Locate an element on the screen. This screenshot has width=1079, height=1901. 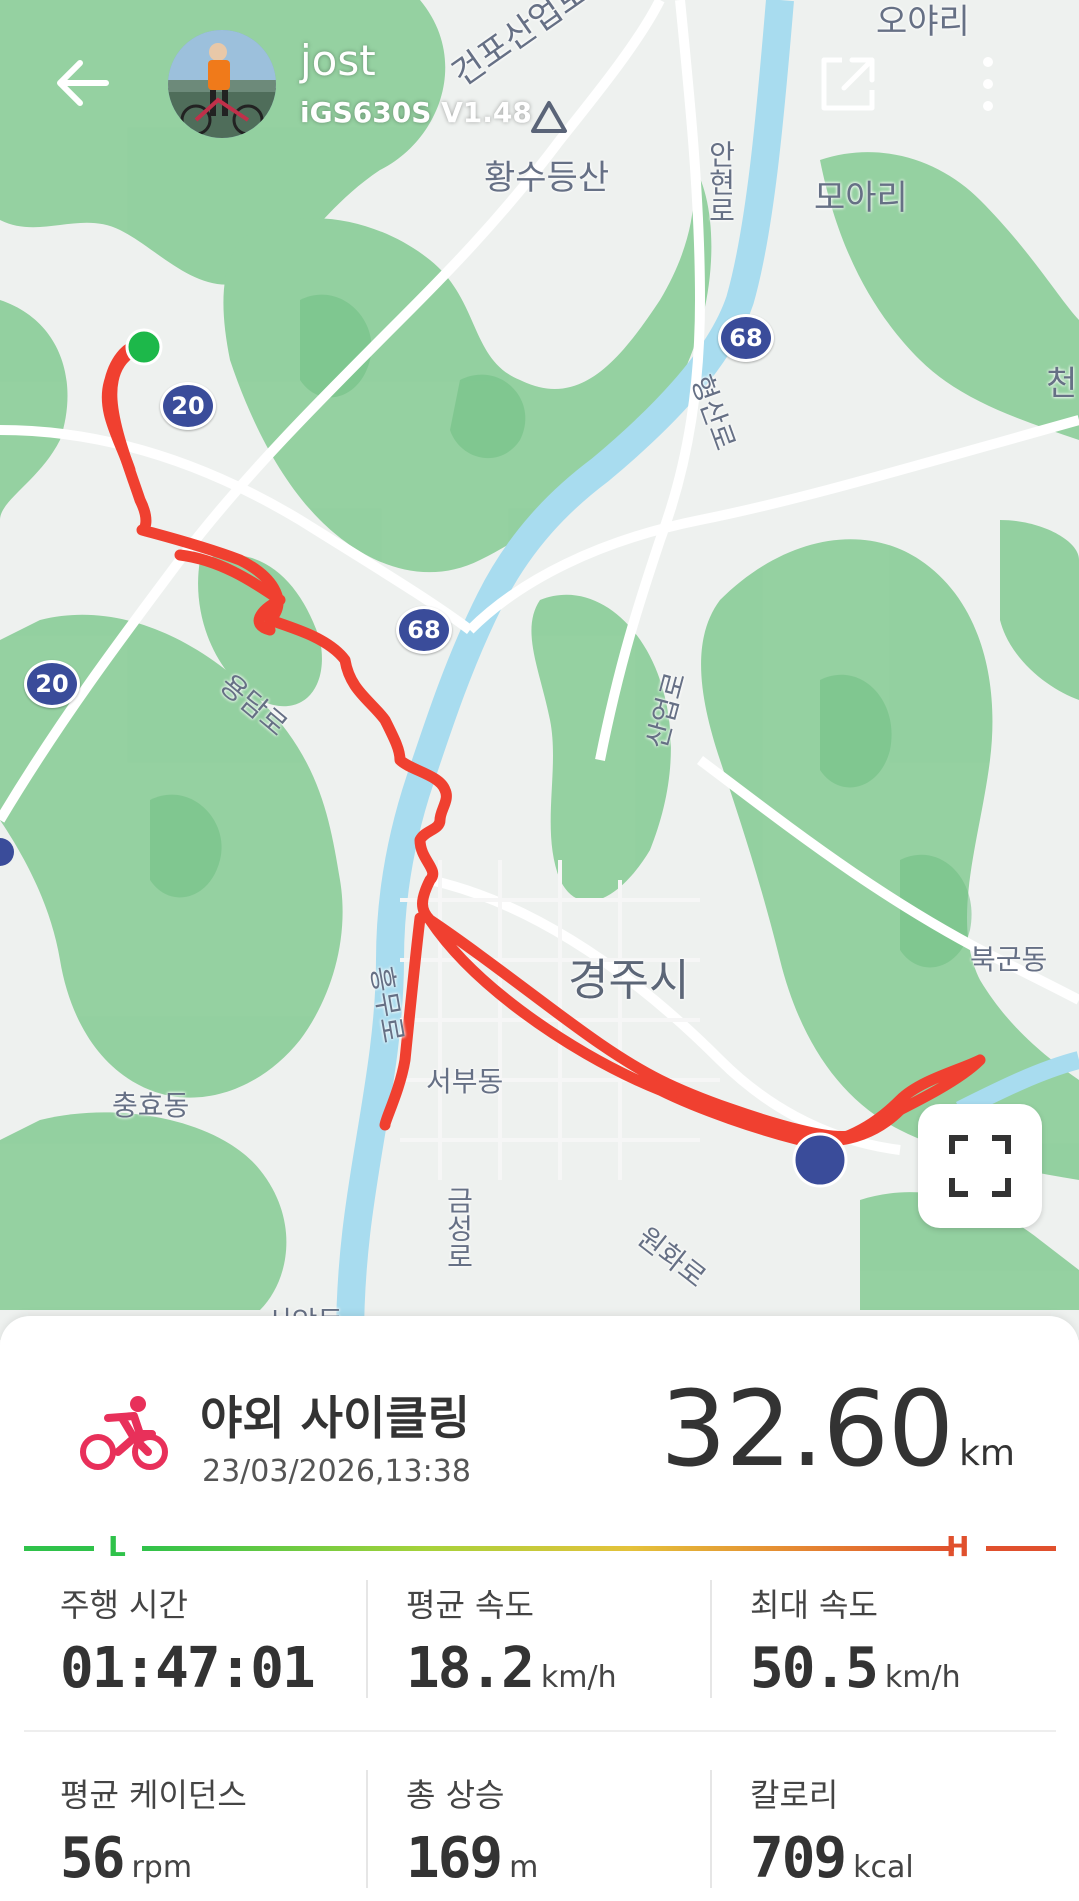
fullscreen-icon is located at coordinates (980, 1166).